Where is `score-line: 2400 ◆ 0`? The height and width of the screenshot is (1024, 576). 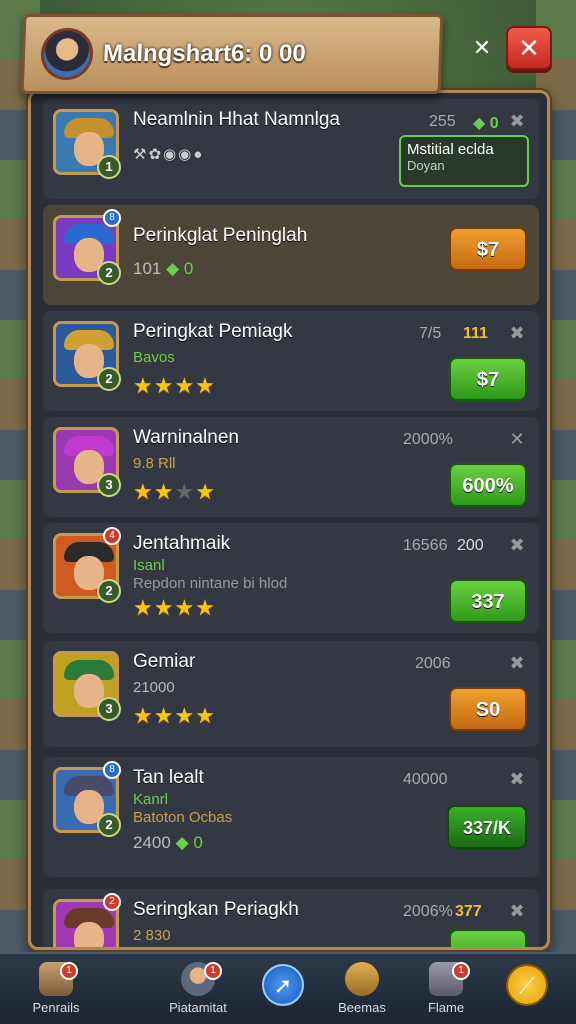
score-line: 2400 ◆ 0 is located at coordinates (168, 842).